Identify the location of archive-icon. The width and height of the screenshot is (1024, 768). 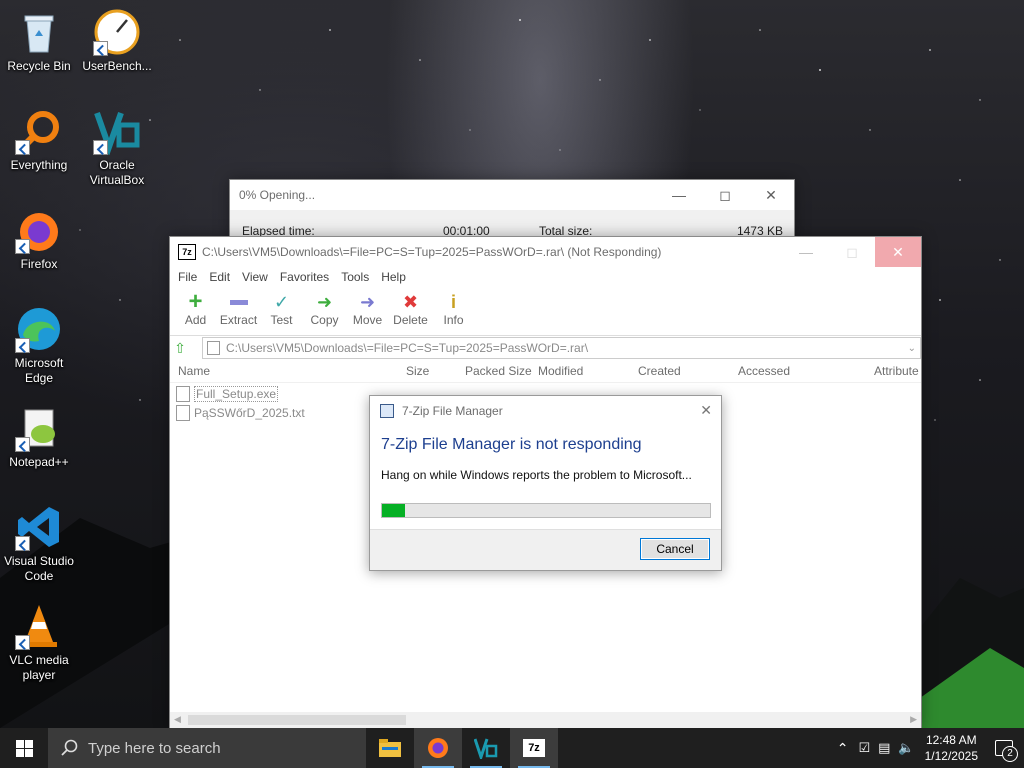
(213, 348).